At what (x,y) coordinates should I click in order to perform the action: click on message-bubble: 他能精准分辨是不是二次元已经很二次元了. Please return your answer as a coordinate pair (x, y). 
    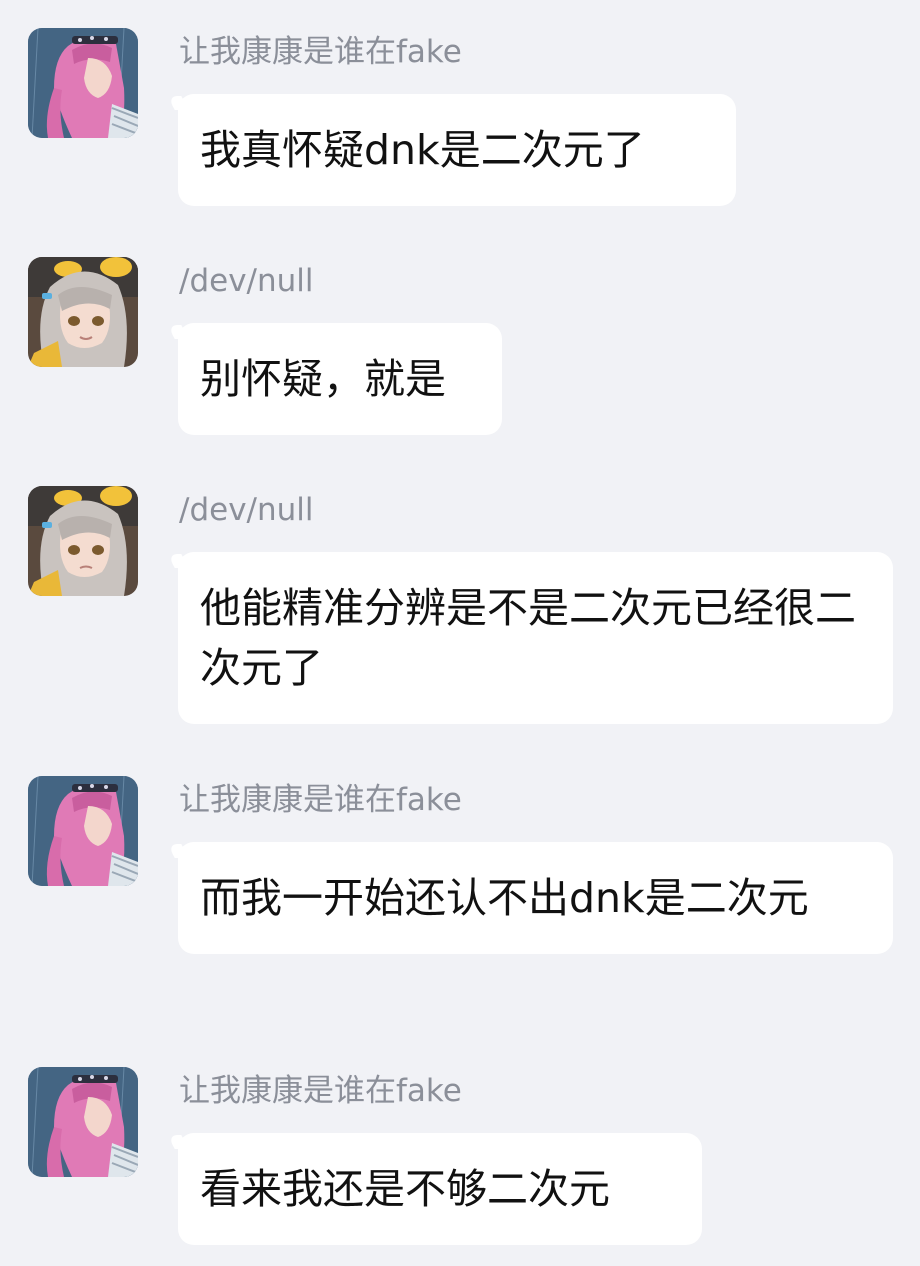
    Looking at the image, I should click on (535, 638).